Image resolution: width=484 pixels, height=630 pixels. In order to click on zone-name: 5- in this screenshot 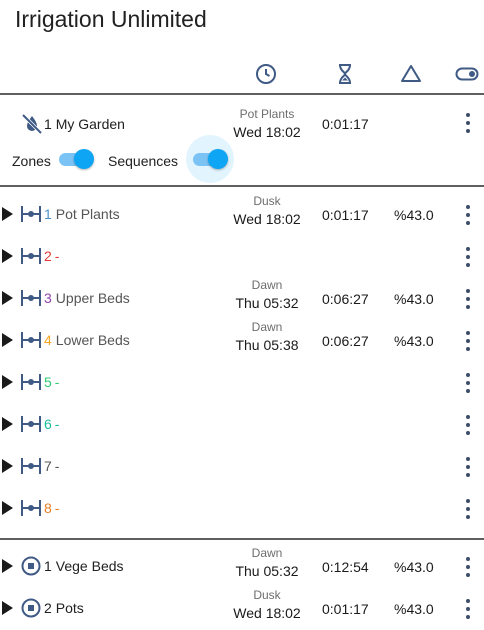, I will do `click(52, 382)`.